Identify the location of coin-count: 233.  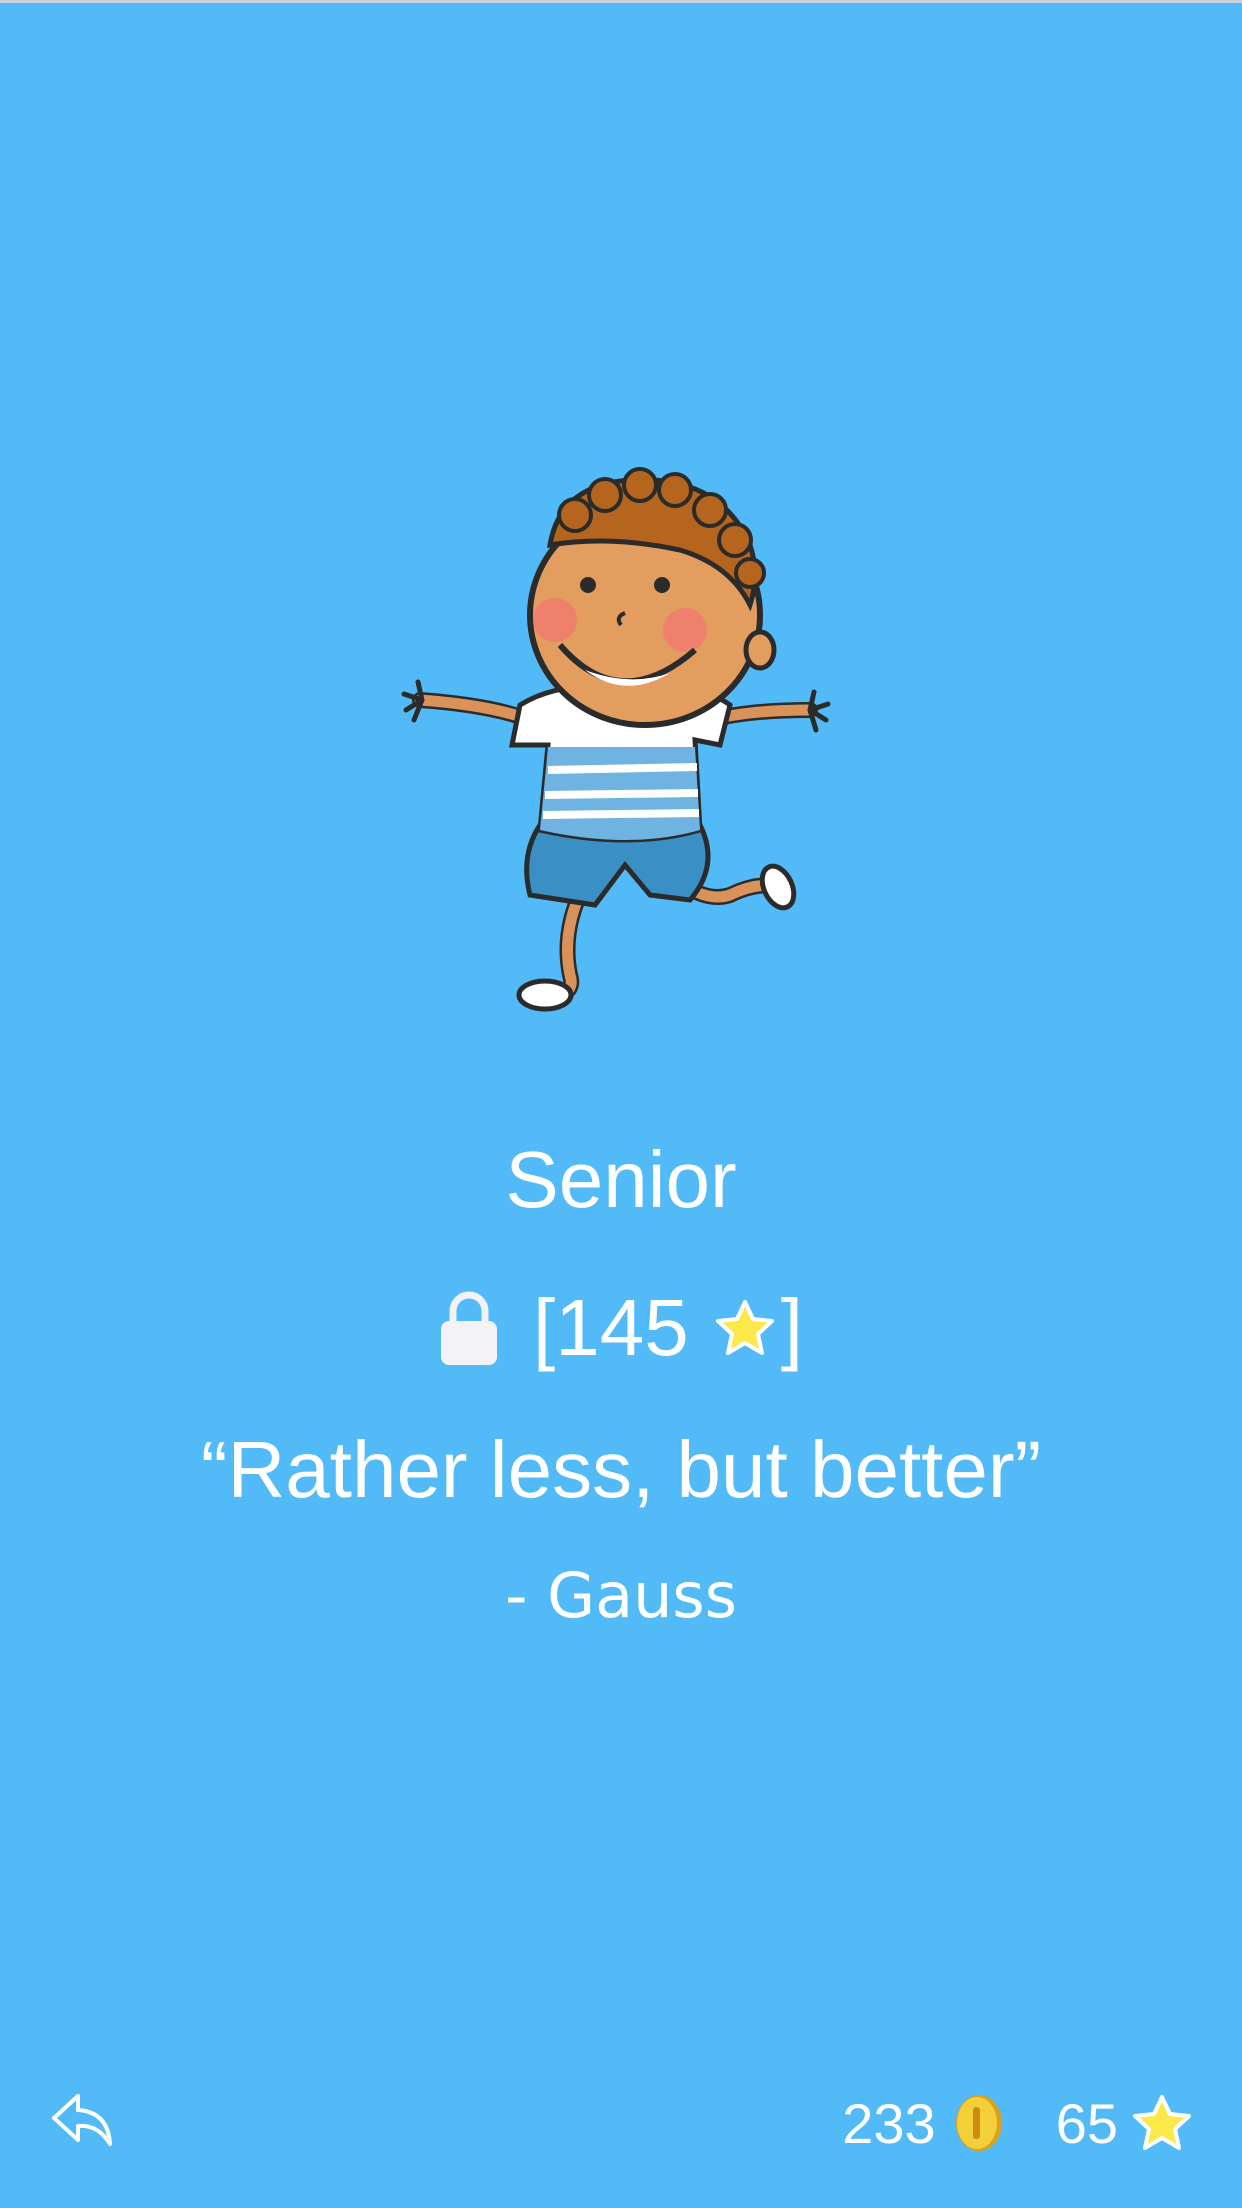
(889, 2123).